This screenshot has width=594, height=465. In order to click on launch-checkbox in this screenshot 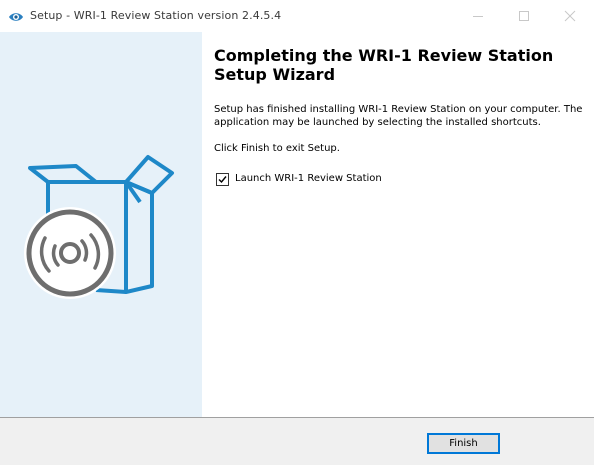, I will do `click(222, 179)`.